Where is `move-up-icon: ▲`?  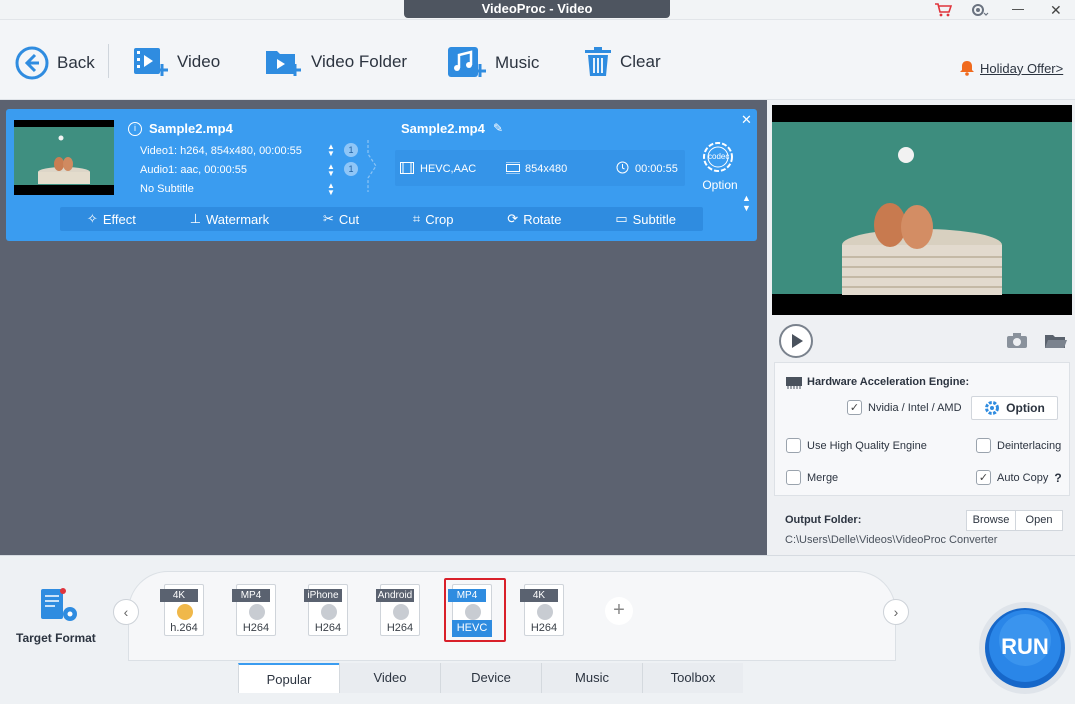 move-up-icon: ▲ is located at coordinates (746, 198).